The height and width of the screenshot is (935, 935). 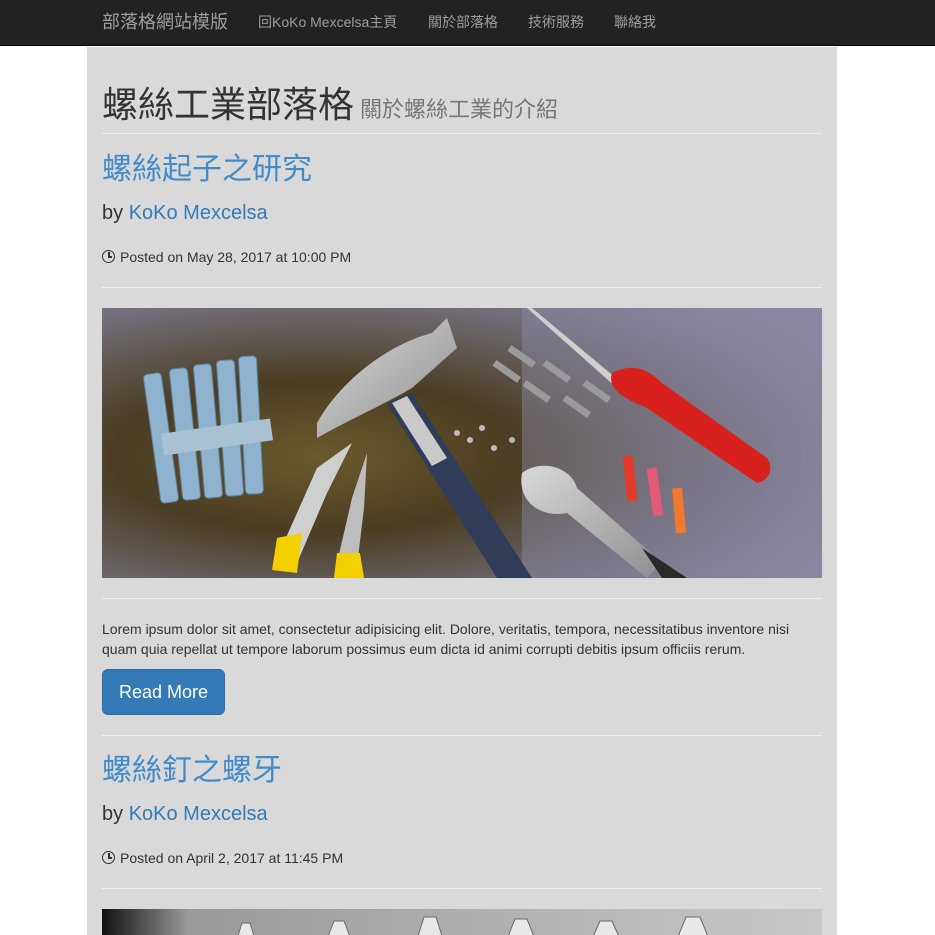 I want to click on post-title-link: 螺絲起子之研究, so click(x=207, y=170).